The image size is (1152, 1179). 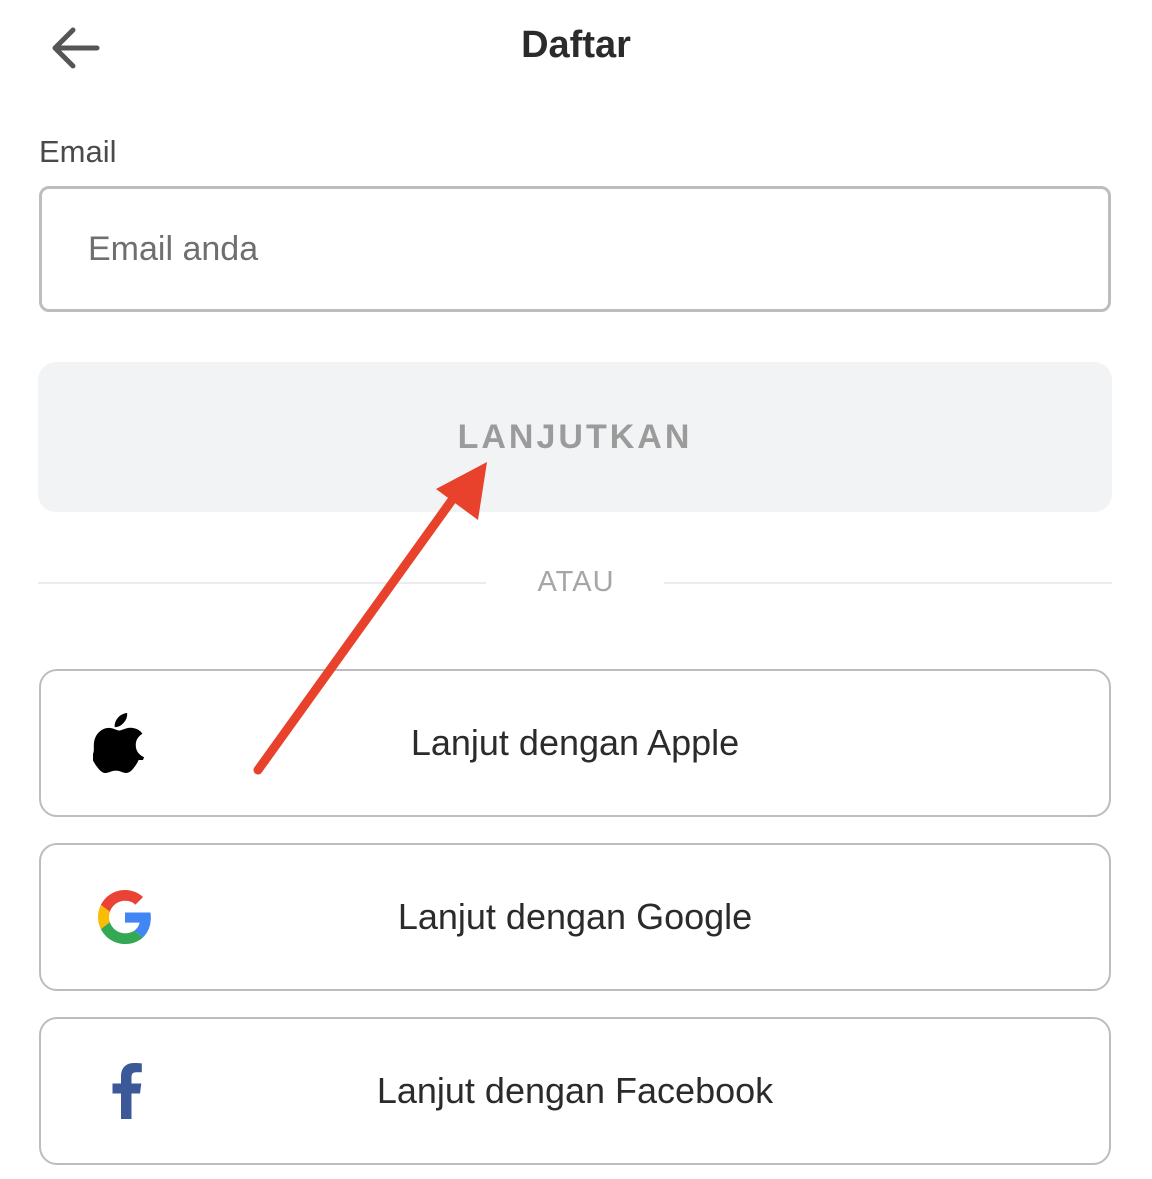 I want to click on page-title: Daftar, so click(x=576, y=45).